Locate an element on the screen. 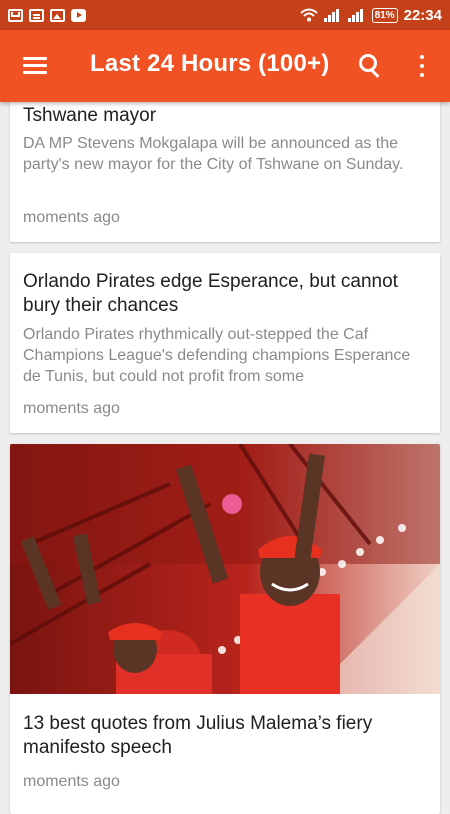  system-status: 81% 22:34 is located at coordinates (370, 15).